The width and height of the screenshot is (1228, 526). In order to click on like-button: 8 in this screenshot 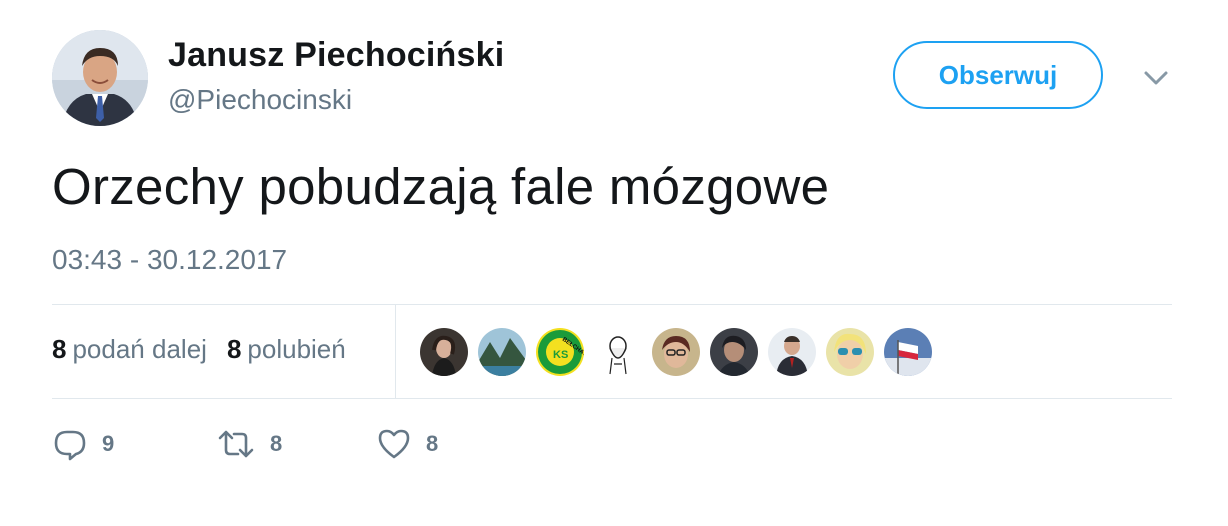, I will do `click(407, 444)`.